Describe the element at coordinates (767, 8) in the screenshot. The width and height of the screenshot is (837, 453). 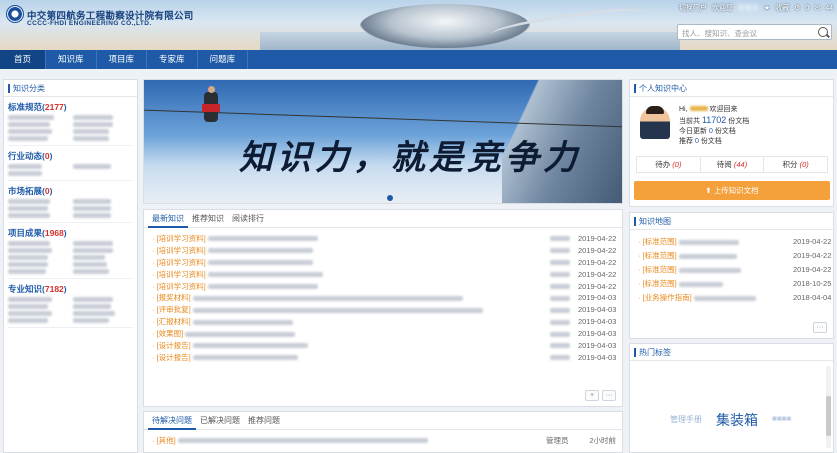
I see `star-icon: ★` at that location.